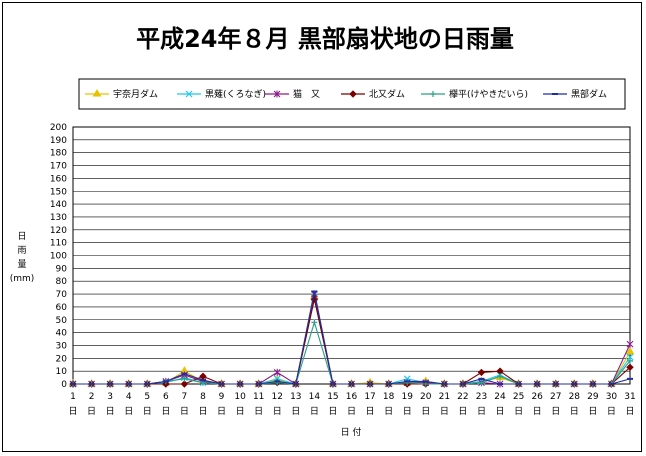  What do you see at coordinates (58, 179) in the screenshot?
I see `y-tick-label: 160` at bounding box center [58, 179].